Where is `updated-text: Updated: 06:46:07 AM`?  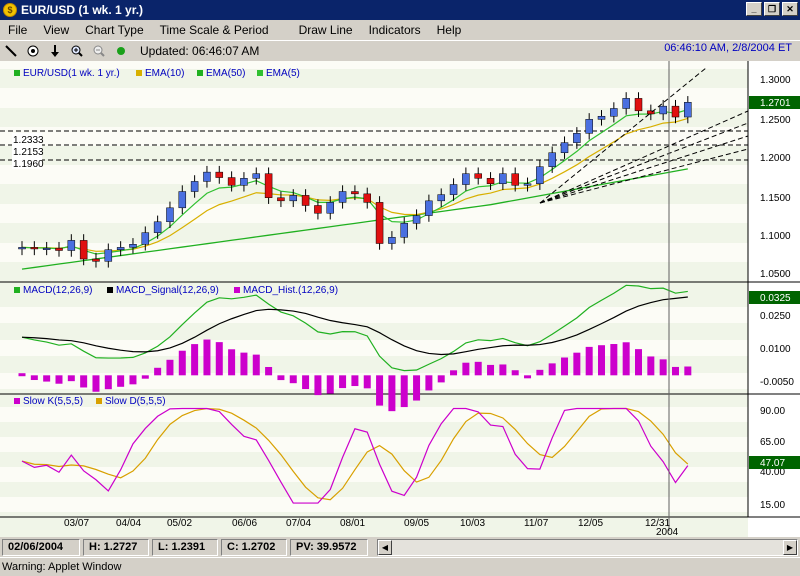 updated-text: Updated: 06:46:07 AM is located at coordinates (200, 50).